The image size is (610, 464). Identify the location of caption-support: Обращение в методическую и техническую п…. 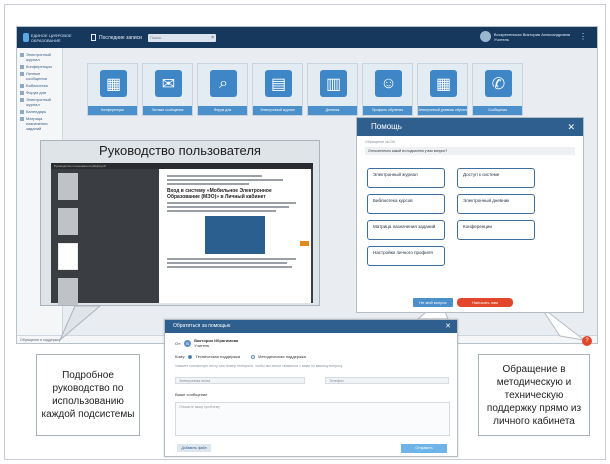
(534, 395).